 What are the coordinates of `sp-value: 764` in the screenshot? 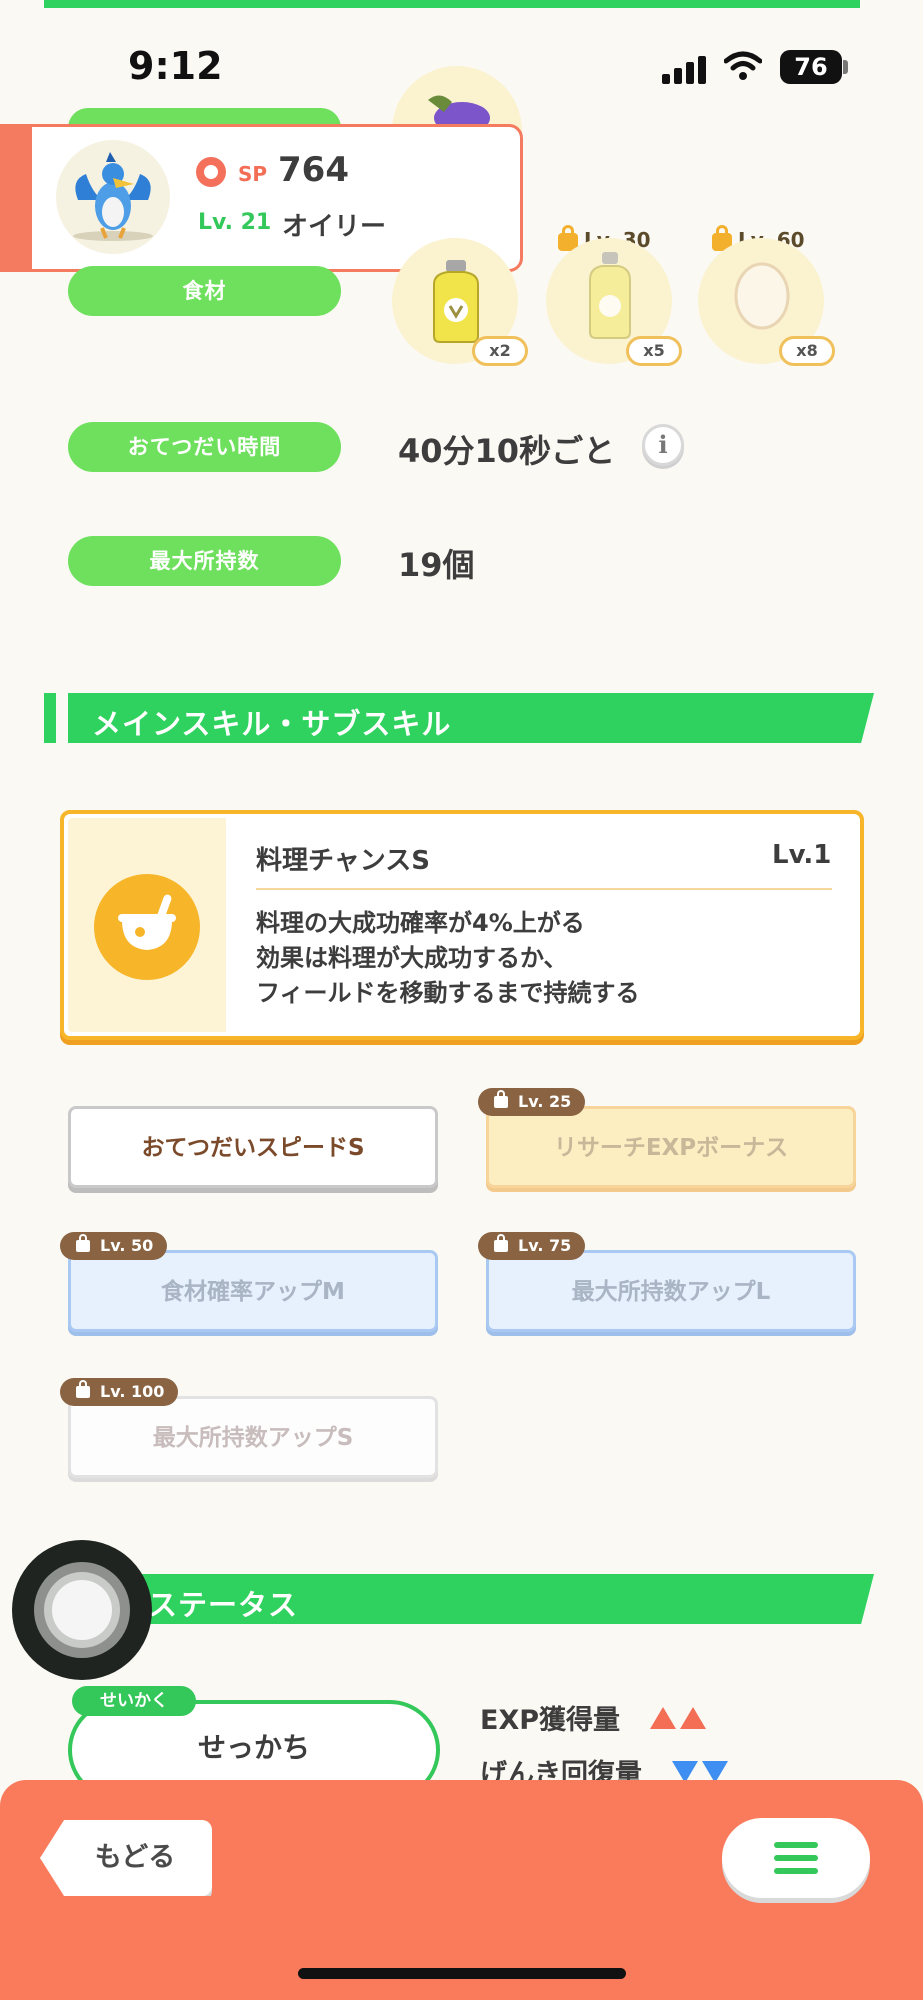 It's located at (313, 170).